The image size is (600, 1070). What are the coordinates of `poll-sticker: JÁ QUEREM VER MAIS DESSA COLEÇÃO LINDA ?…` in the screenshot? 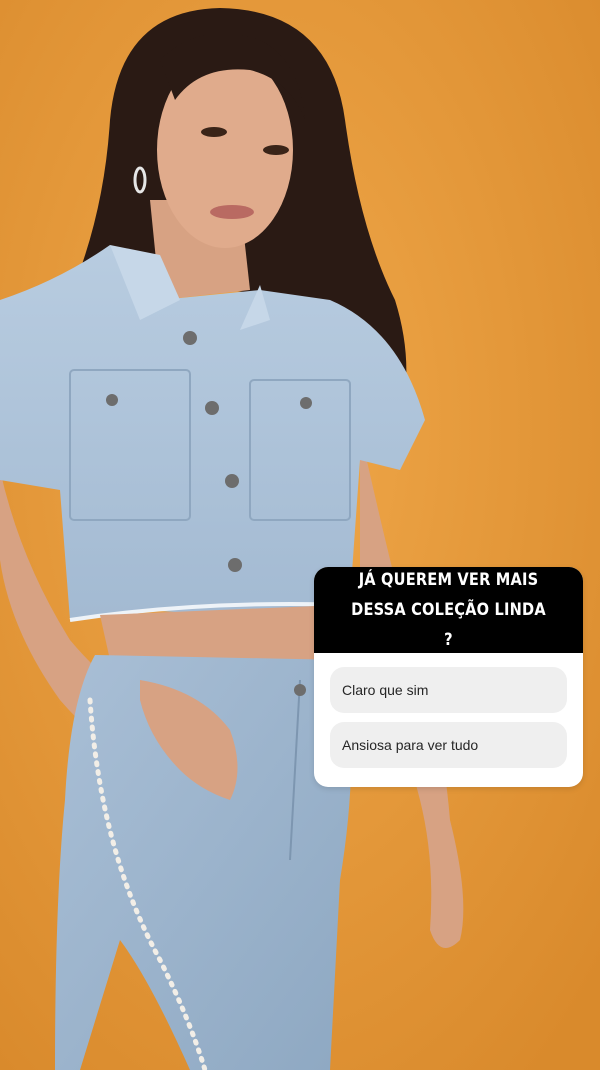 It's located at (448, 677).